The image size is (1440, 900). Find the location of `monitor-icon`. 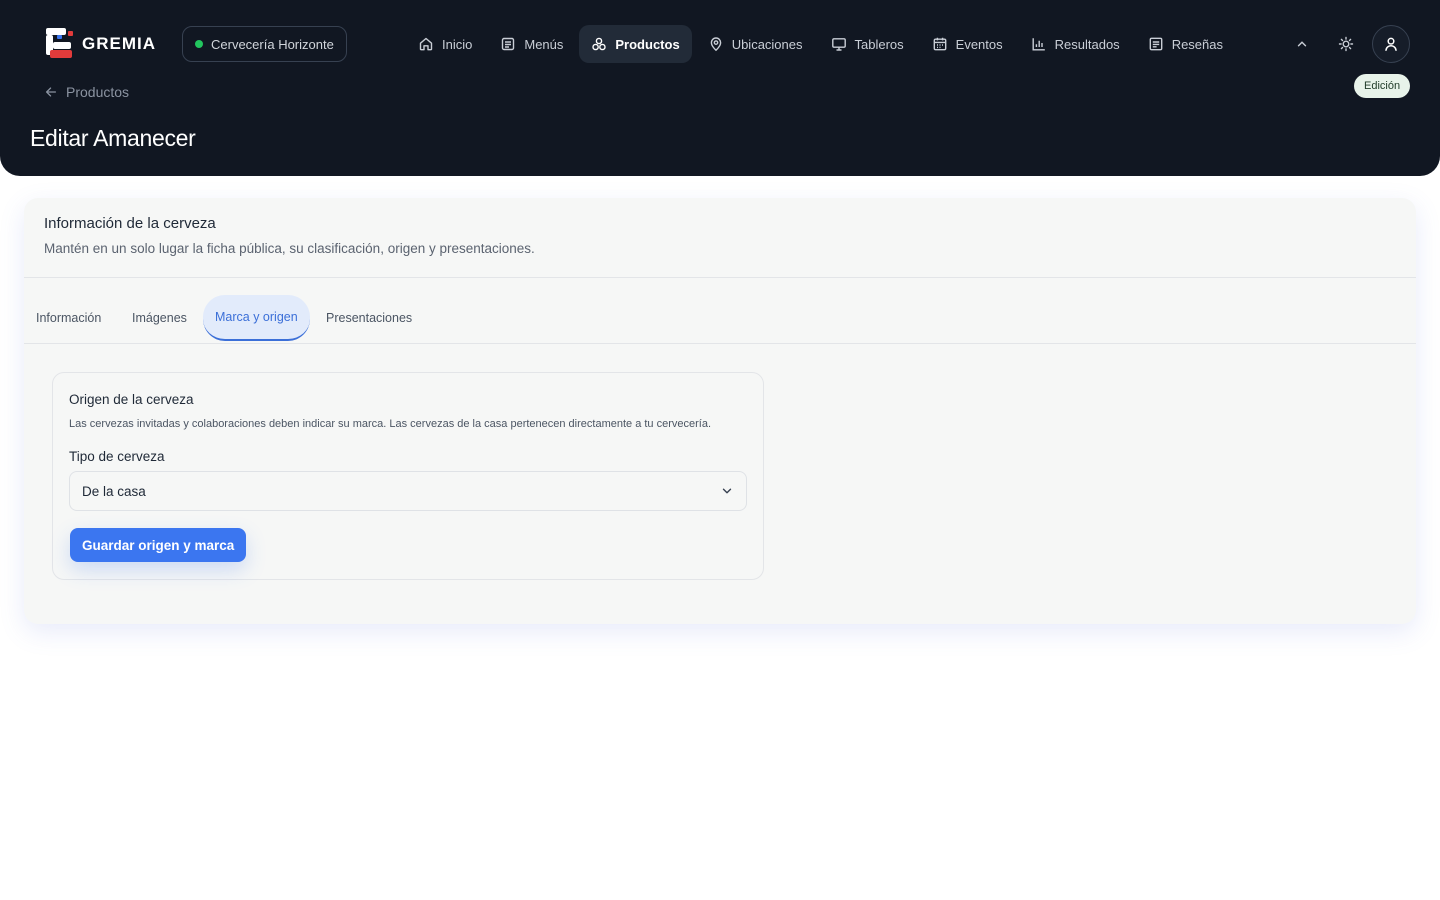

monitor-icon is located at coordinates (838, 44).